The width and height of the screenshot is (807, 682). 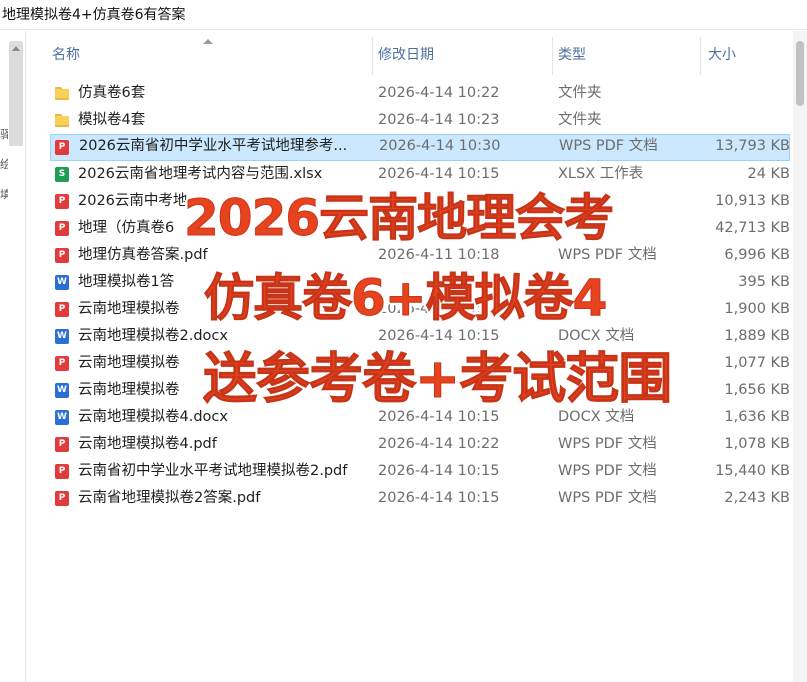 I want to click on file-row: P 云南地理模拟卷 2026-4-14 10:15 1,900 KB, so click(x=420, y=309).